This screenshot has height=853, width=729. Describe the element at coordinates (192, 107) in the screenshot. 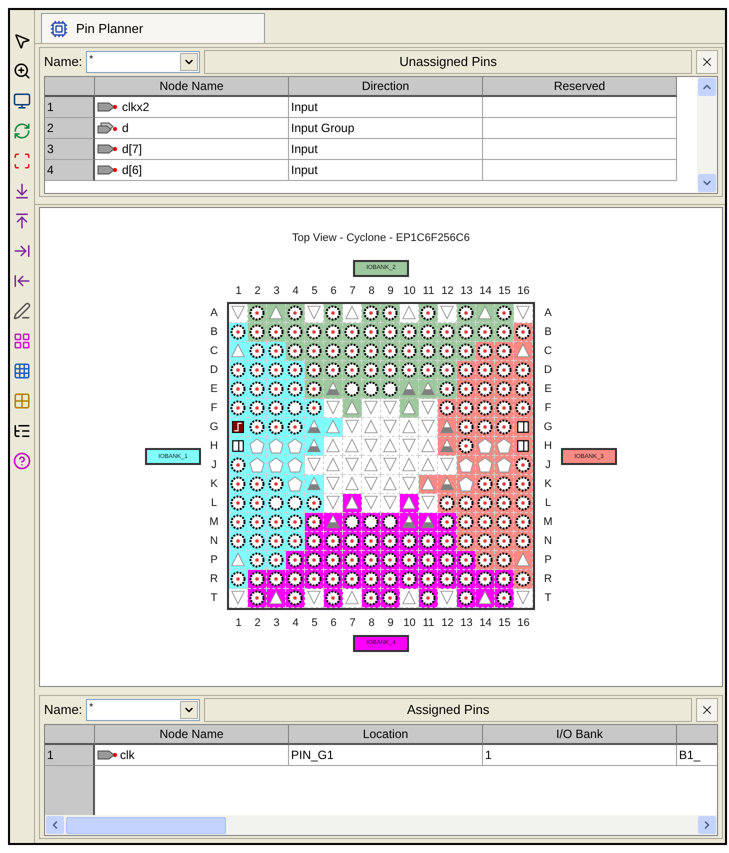

I see `table-cell: clkx2` at that location.